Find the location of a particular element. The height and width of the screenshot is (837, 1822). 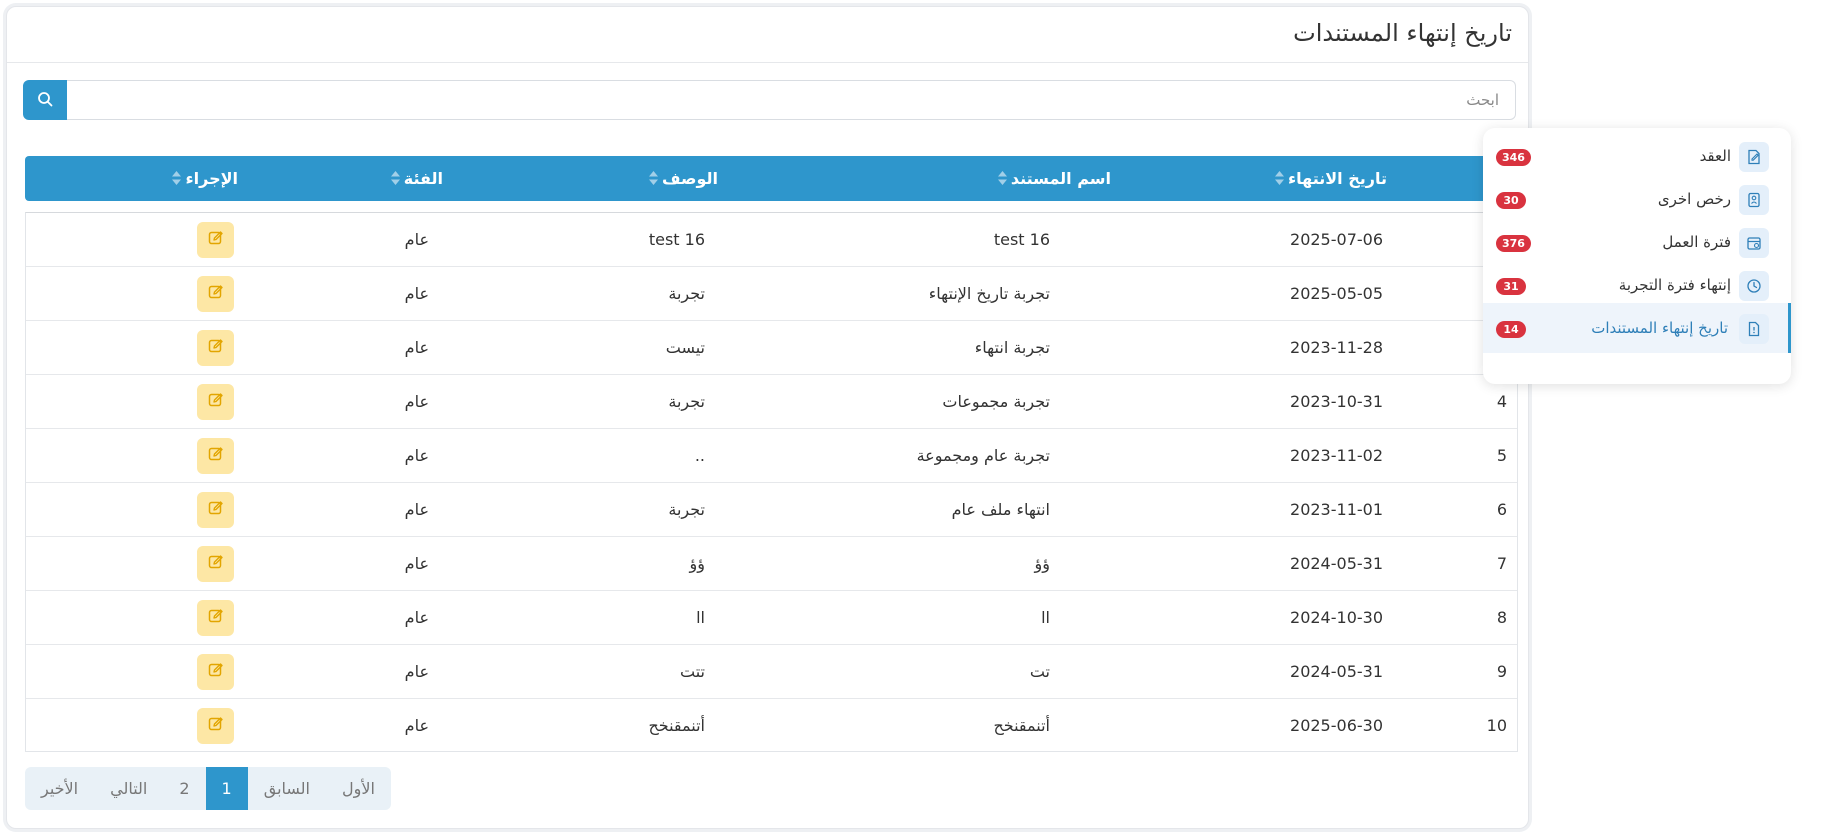

cell-index: 7 is located at coordinates (1501, 563).